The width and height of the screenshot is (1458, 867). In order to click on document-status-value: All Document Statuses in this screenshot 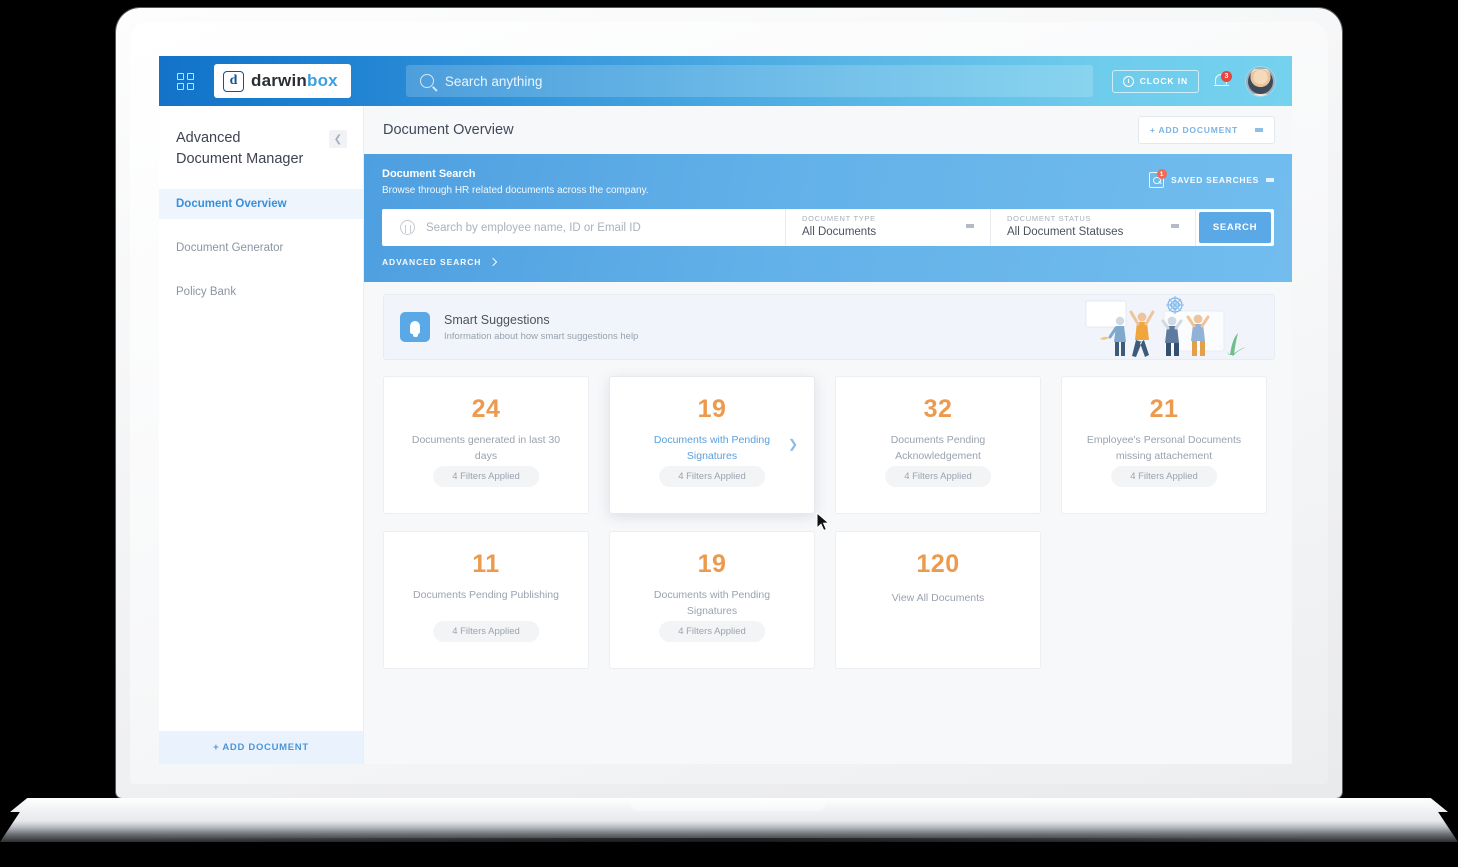, I will do `click(1065, 232)`.